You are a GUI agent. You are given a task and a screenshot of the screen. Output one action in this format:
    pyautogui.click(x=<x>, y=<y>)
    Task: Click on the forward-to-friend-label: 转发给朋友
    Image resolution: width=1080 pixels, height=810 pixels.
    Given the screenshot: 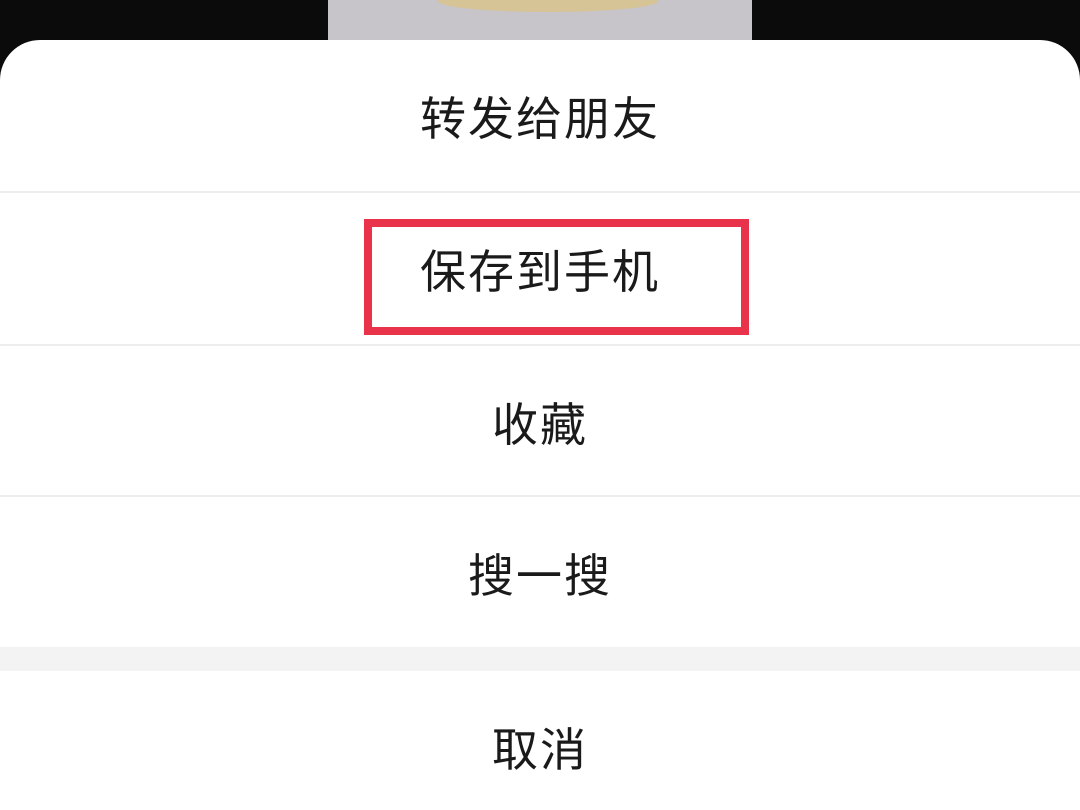 What is the action you would take?
    pyautogui.click(x=540, y=118)
    